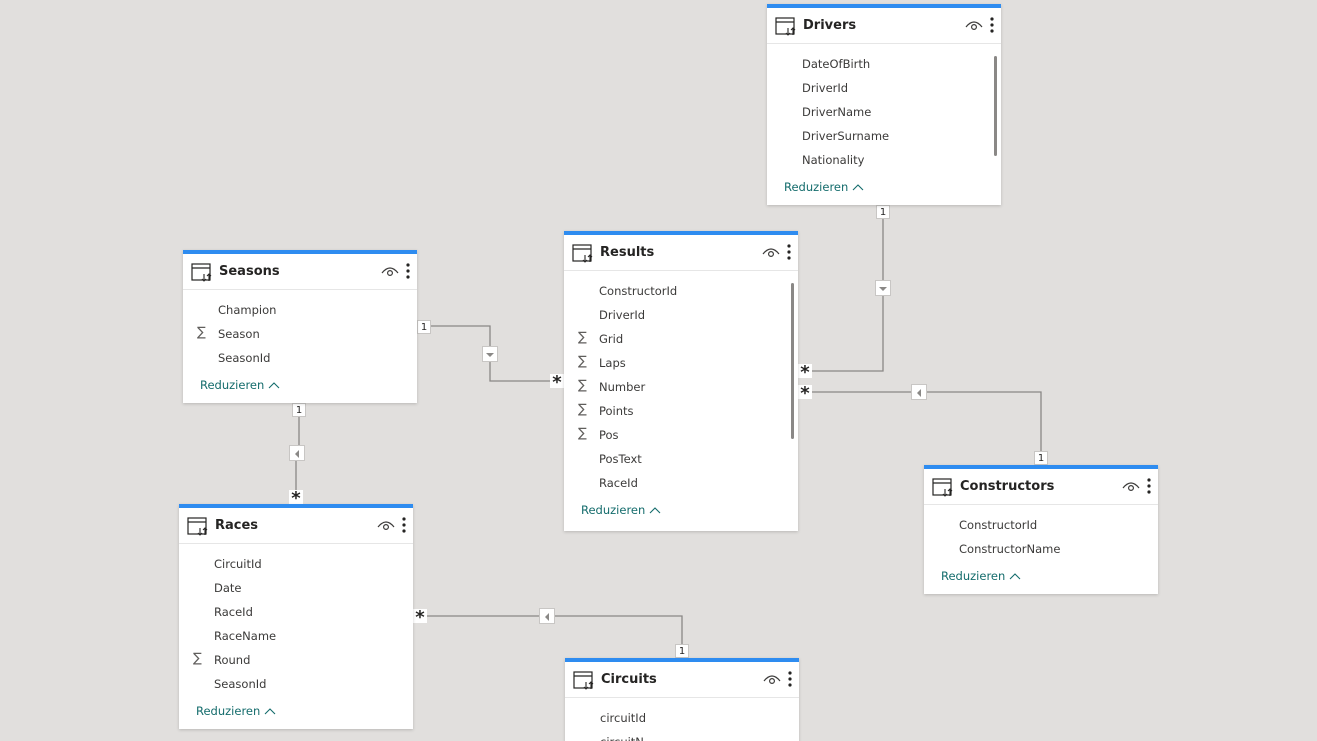  I want to click on field-list: circuitId circuitN, so click(682, 719).